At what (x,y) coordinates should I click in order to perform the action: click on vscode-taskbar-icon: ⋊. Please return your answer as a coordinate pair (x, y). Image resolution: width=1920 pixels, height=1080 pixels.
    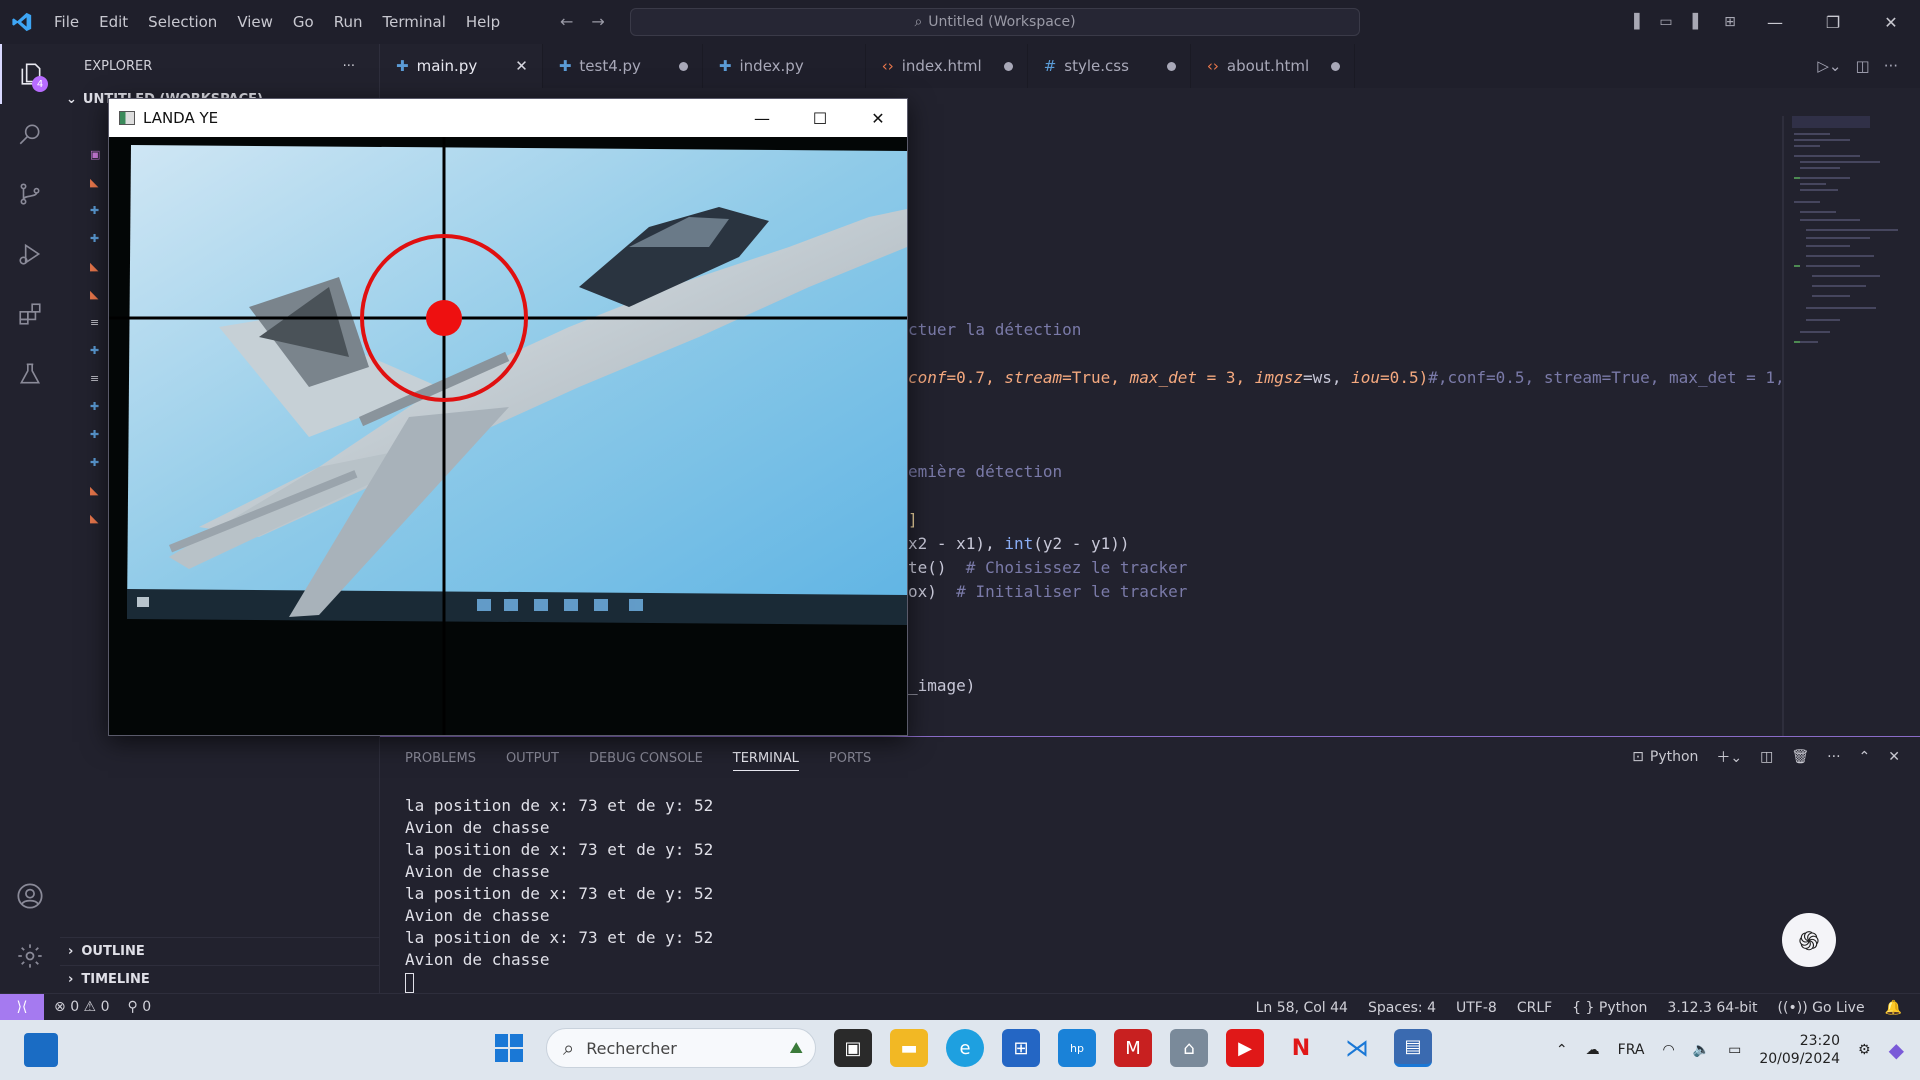
    Looking at the image, I should click on (1357, 1048).